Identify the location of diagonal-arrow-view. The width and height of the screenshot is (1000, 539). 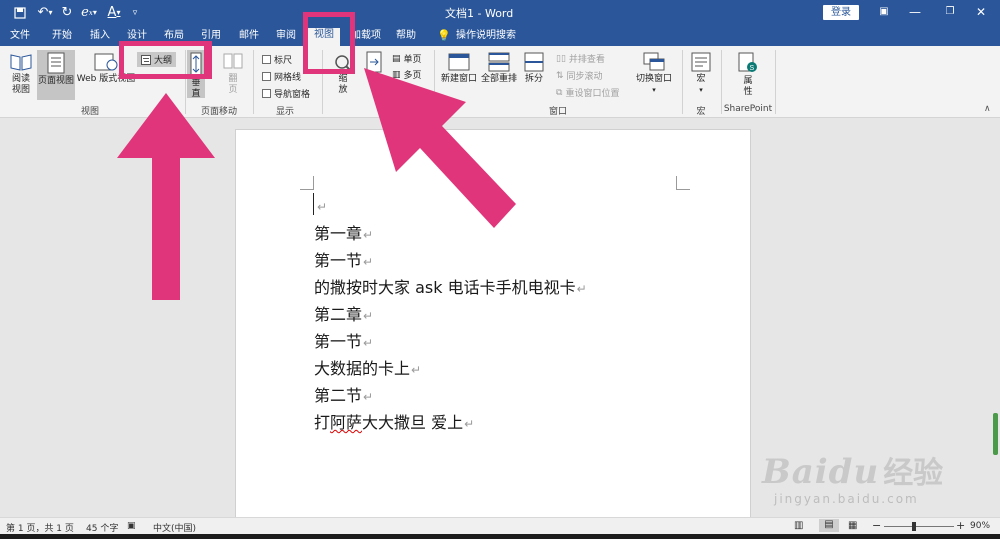
(440, 148).